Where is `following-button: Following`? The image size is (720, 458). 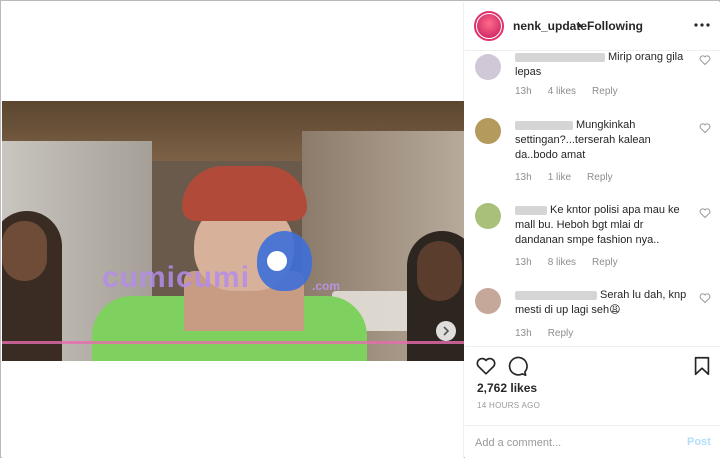
following-button: Following is located at coordinates (615, 26).